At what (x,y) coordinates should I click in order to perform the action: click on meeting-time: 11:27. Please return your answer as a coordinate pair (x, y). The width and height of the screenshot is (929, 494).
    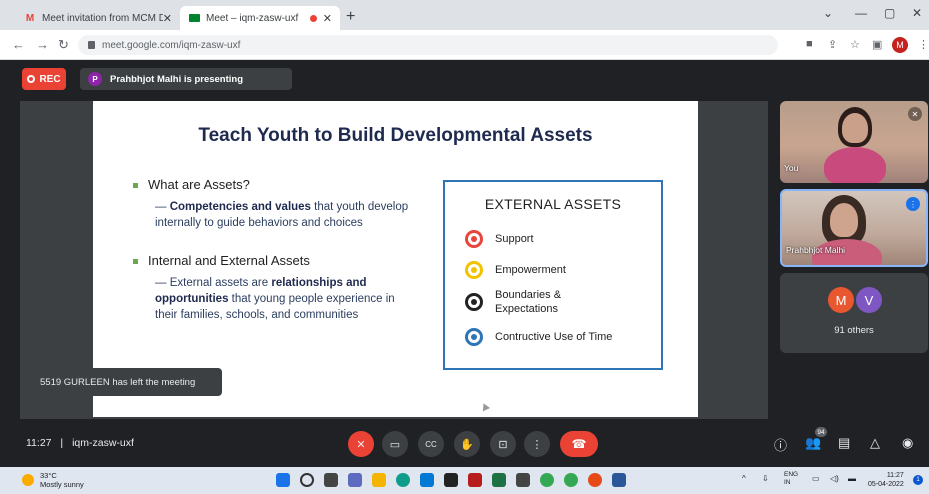
    Looking at the image, I should click on (39, 443).